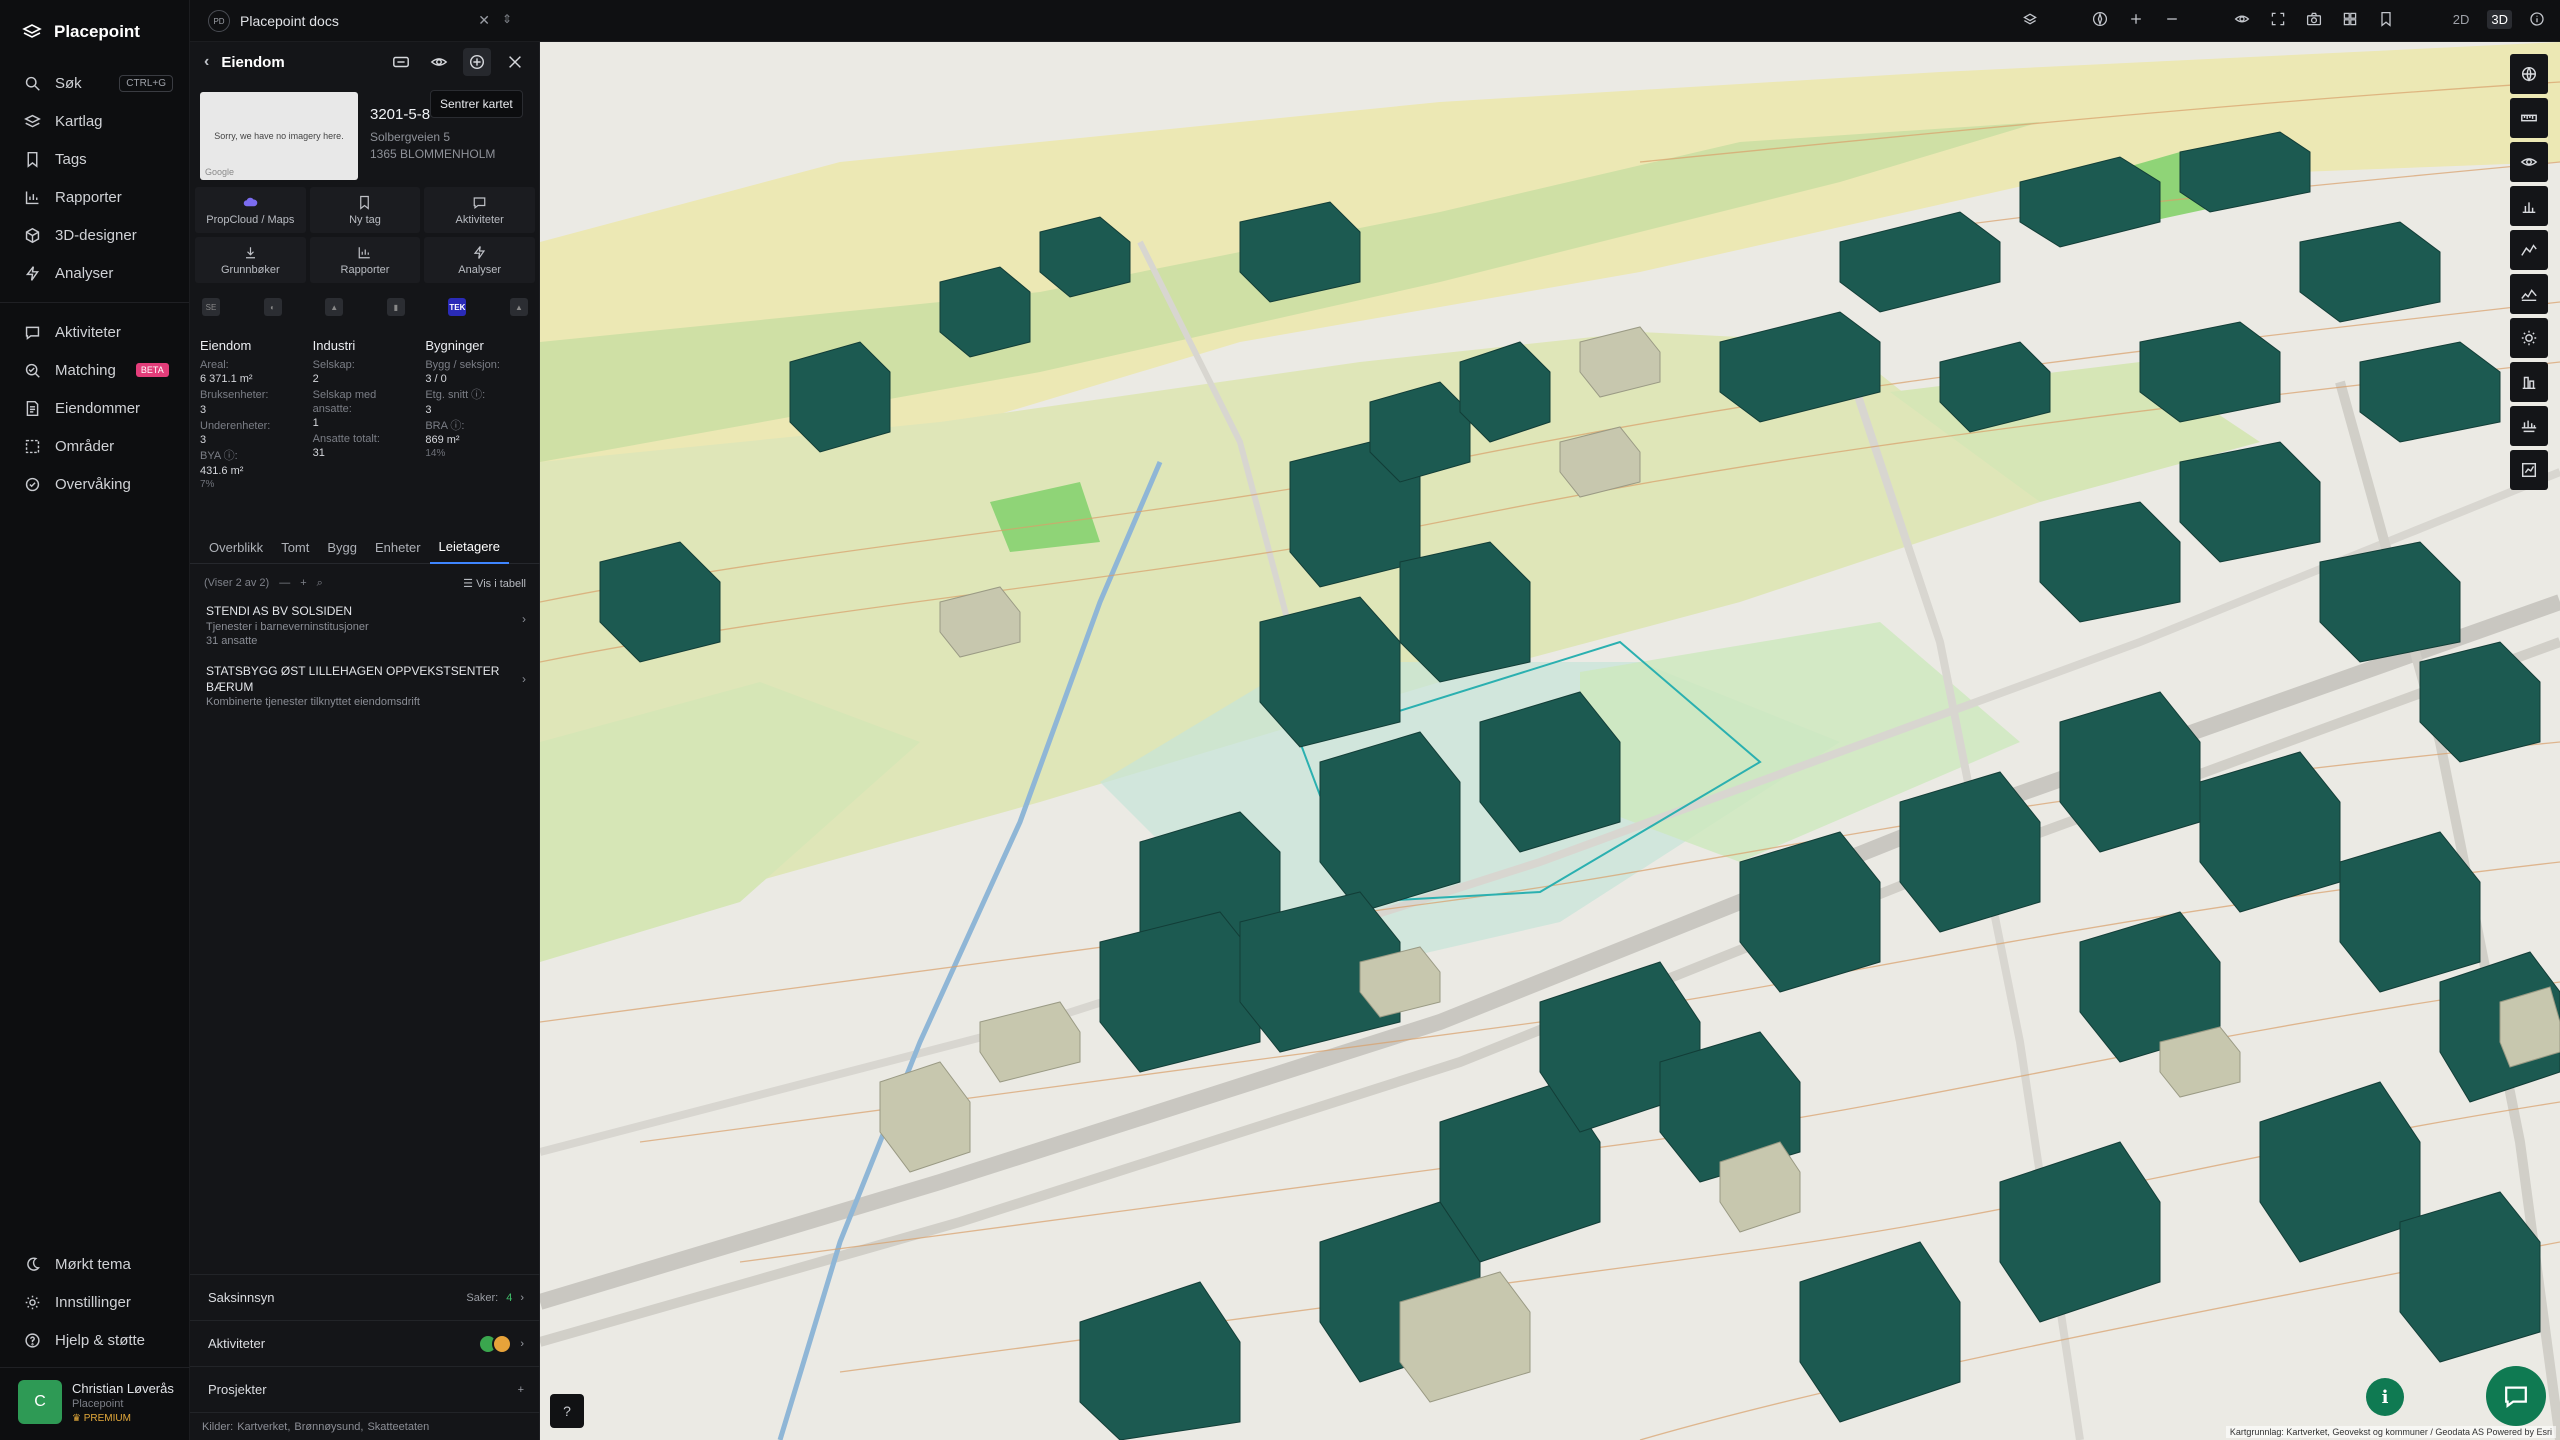  What do you see at coordinates (477, 62) in the screenshot?
I see `center-map-button` at bounding box center [477, 62].